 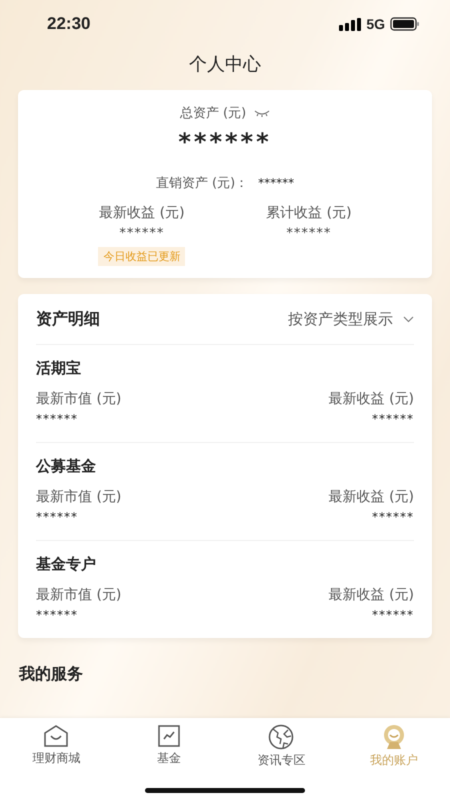 What do you see at coordinates (213, 113) in the screenshot?
I see `total-assets-label: 总资产 (元)` at bounding box center [213, 113].